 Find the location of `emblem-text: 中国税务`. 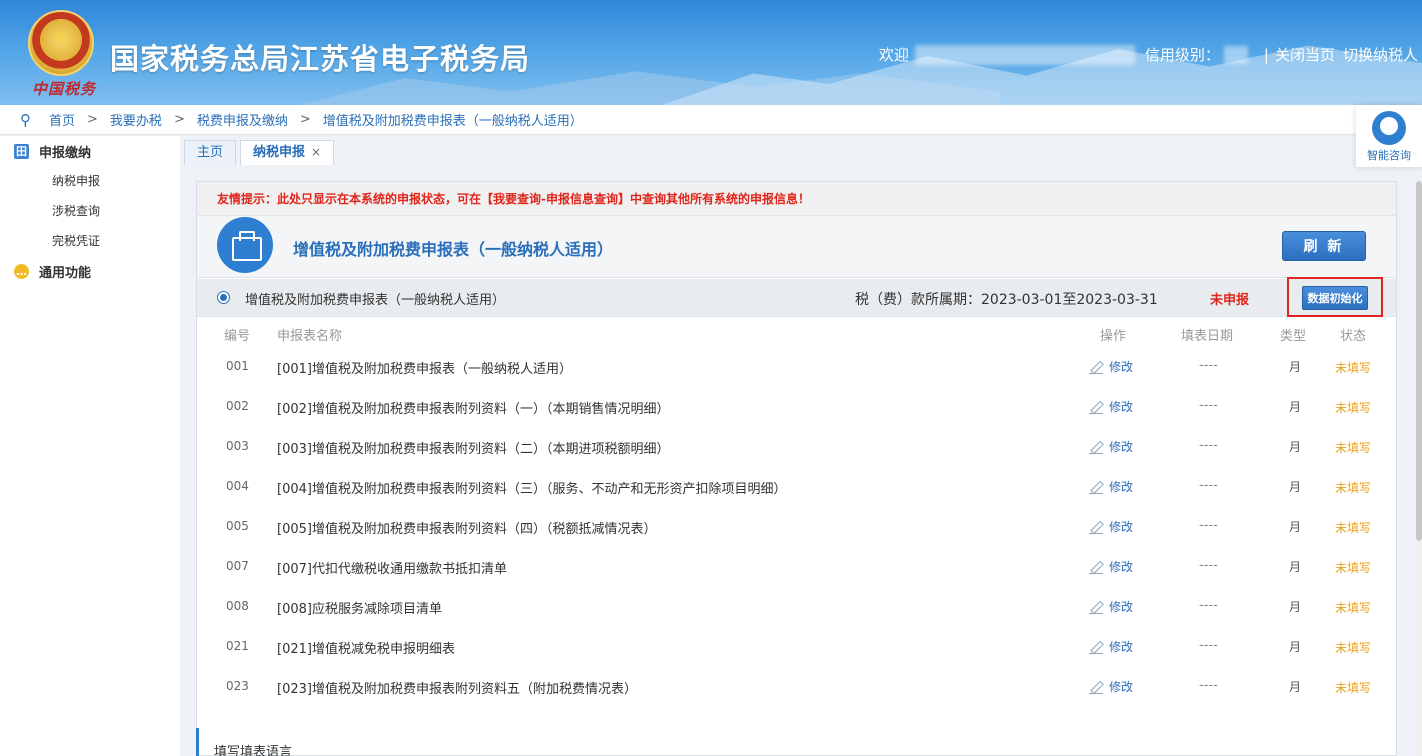

emblem-text: 中国税务 is located at coordinates (64, 89).